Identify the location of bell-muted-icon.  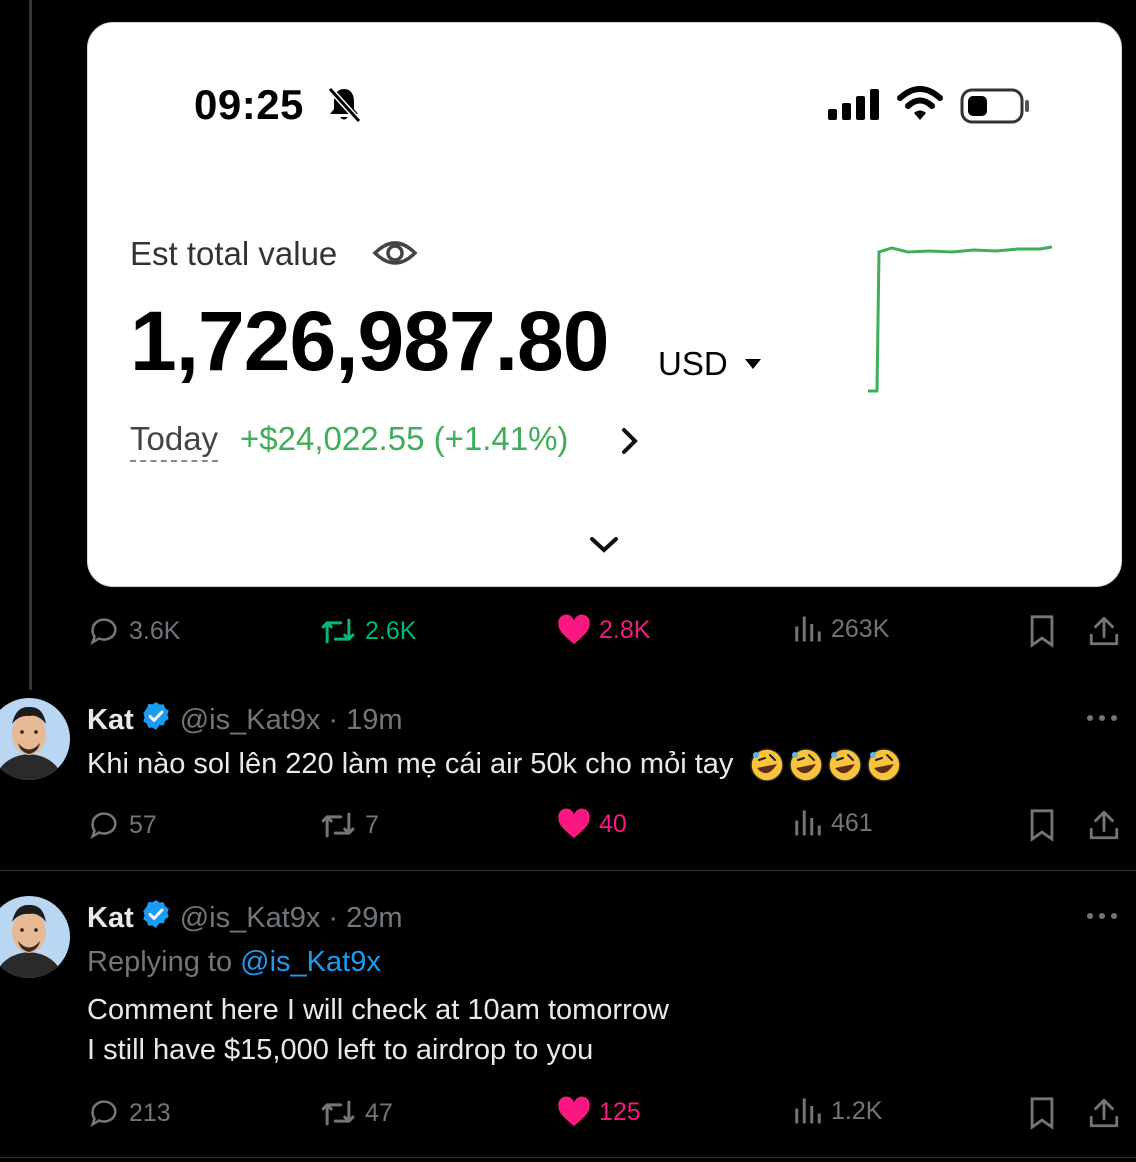
(344, 107).